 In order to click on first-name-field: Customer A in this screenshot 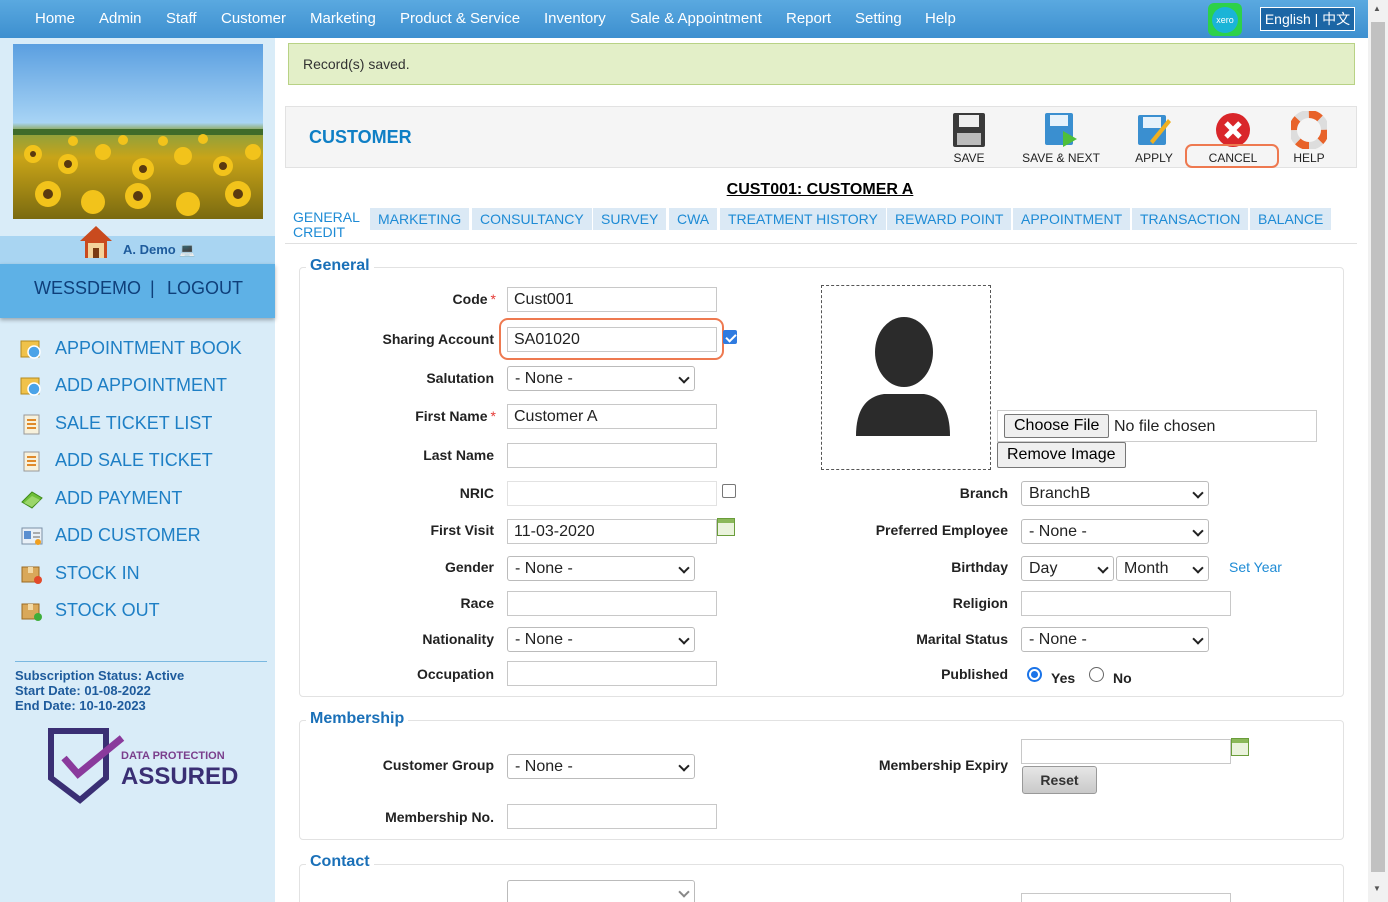, I will do `click(612, 416)`.